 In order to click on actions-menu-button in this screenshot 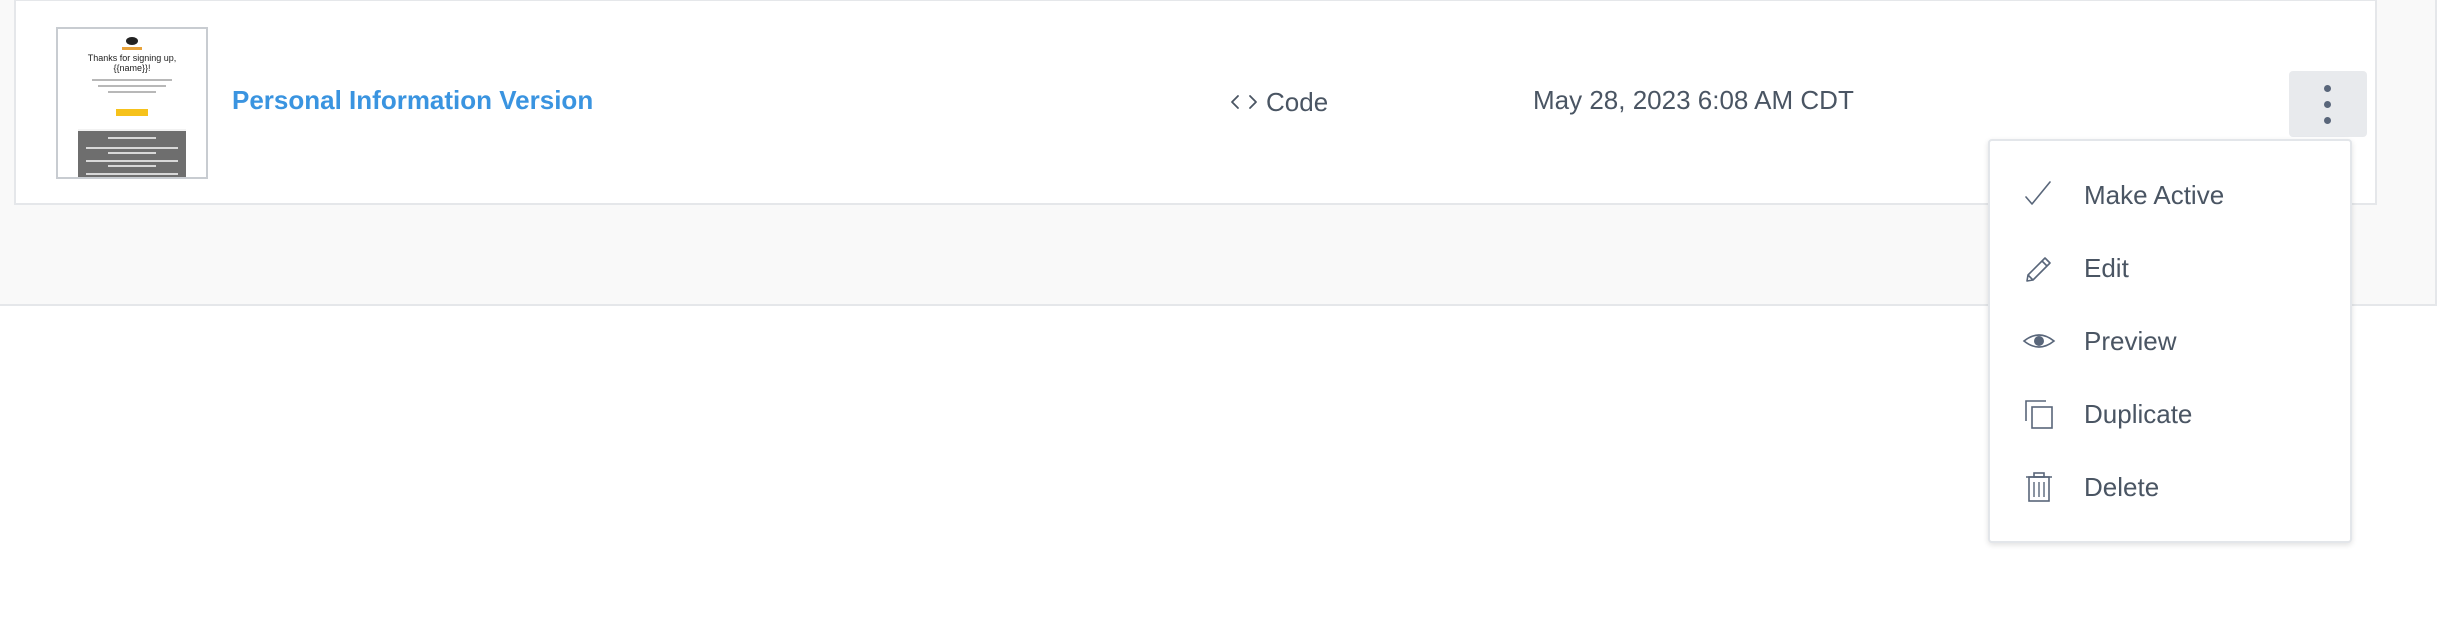, I will do `click(2328, 104)`.